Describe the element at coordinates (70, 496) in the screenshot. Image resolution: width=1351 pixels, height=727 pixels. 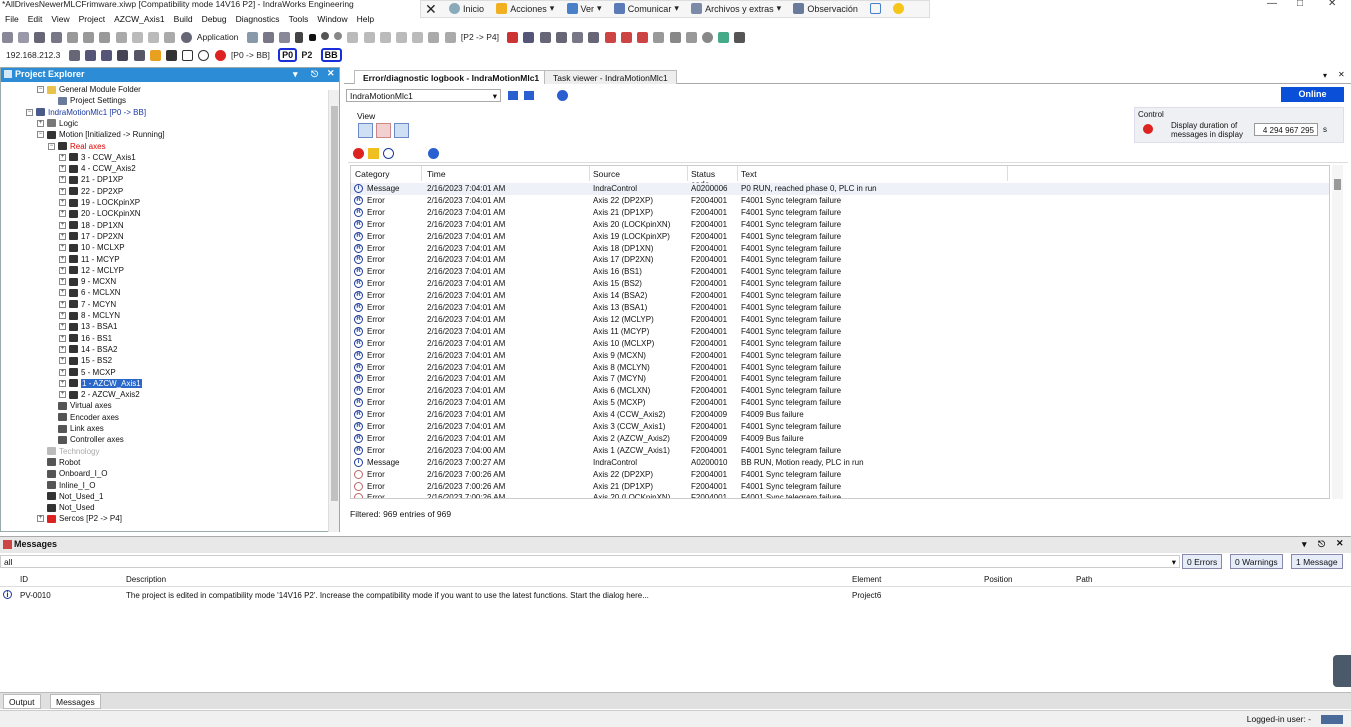
I see `tree-node: Not_Used_1` at that location.